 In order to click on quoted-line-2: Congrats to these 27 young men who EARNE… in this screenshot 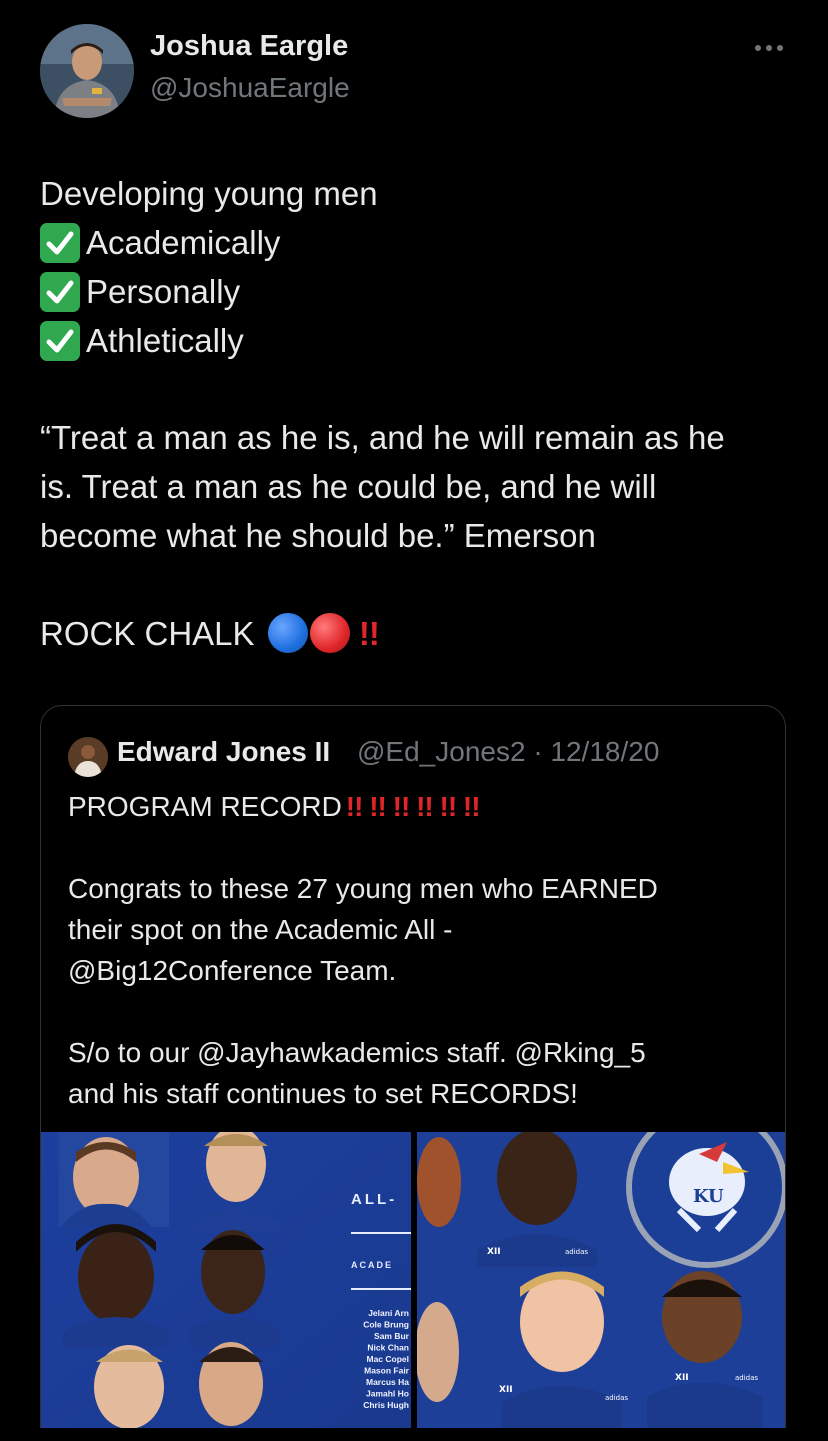, I will do `click(363, 888)`.